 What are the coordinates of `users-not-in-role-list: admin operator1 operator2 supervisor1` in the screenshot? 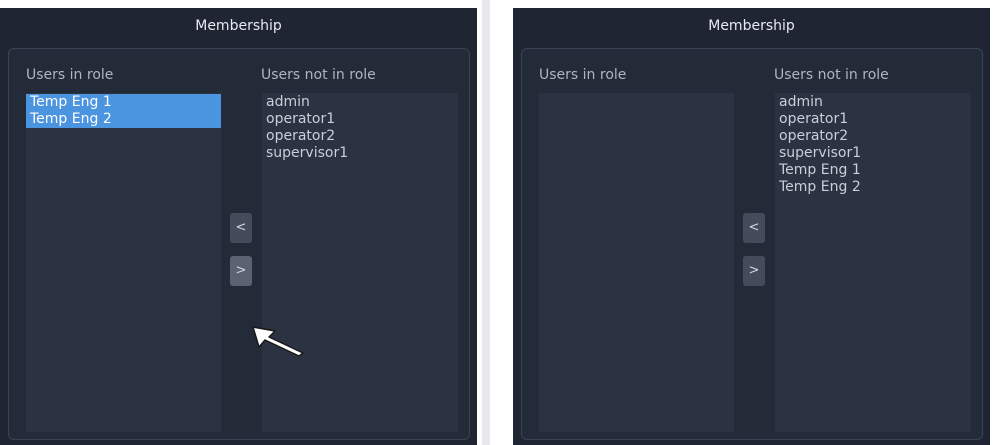 It's located at (360, 262).